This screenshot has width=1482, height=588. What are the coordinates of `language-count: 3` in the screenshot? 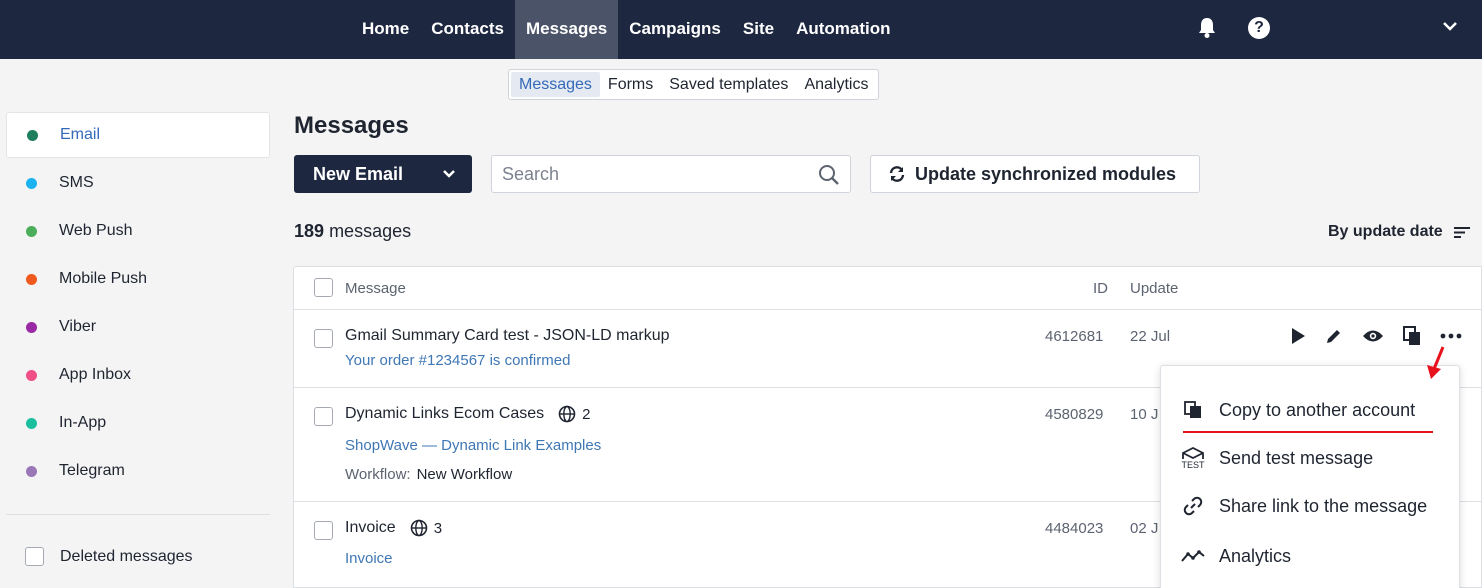 It's located at (426, 528).